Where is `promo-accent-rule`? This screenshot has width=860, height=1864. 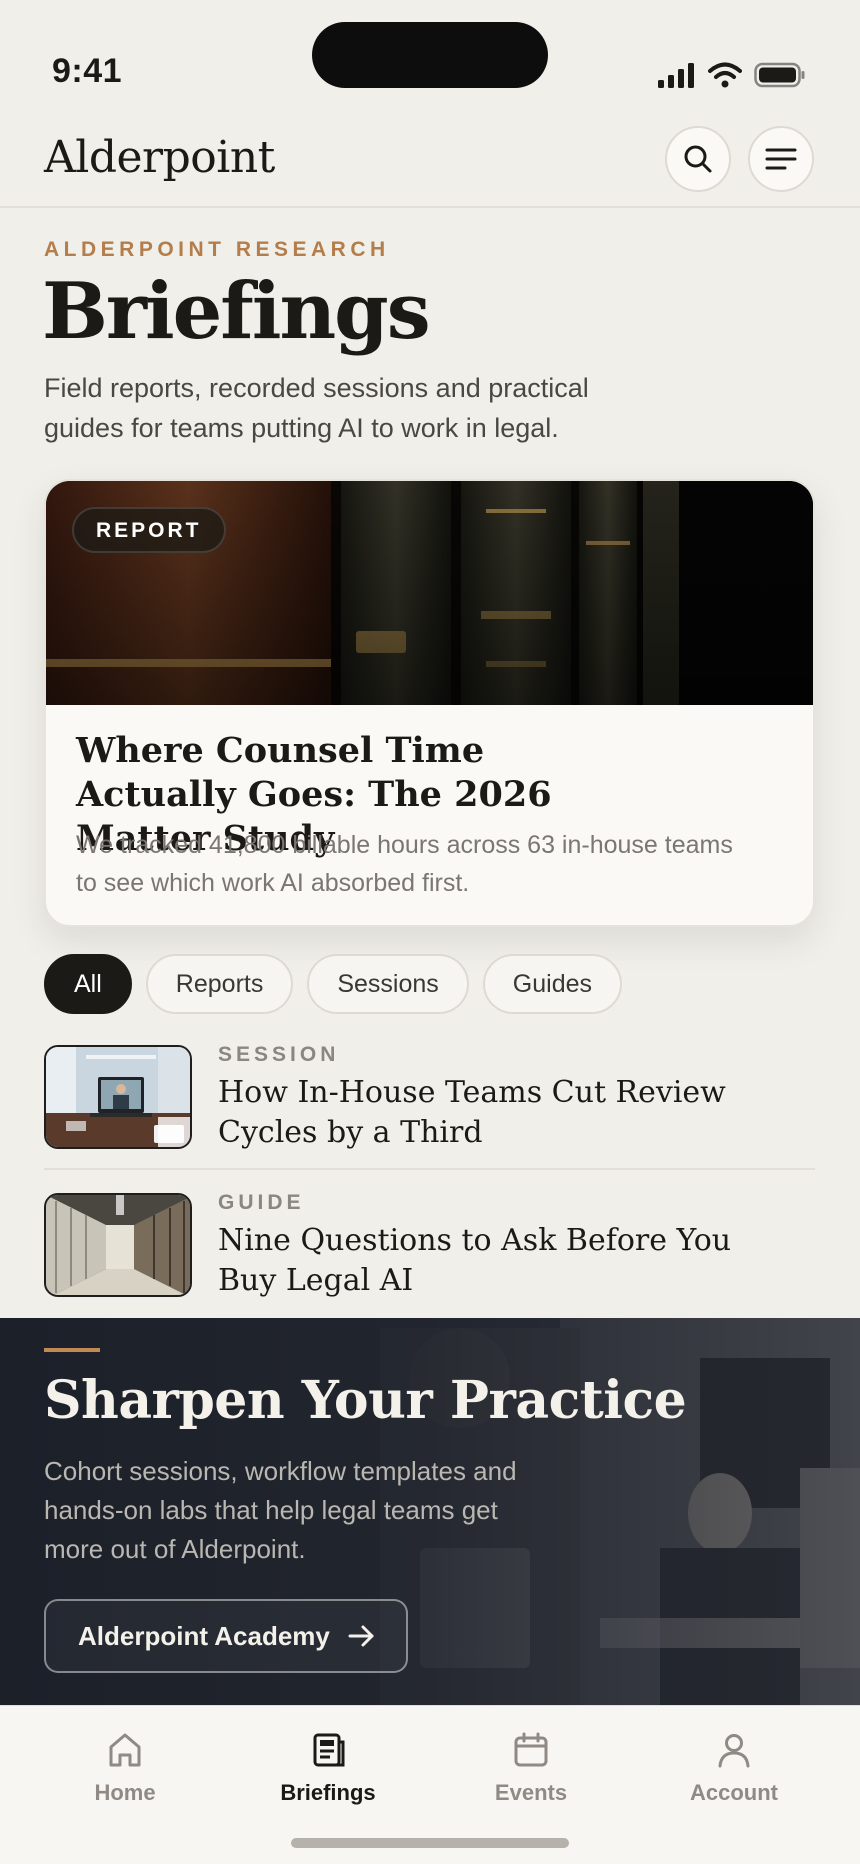
promo-accent-rule is located at coordinates (72, 1350).